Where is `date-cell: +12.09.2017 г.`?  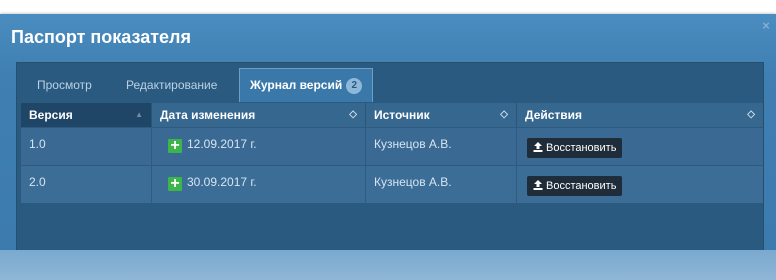
date-cell: +12.09.2017 г. is located at coordinates (259, 147).